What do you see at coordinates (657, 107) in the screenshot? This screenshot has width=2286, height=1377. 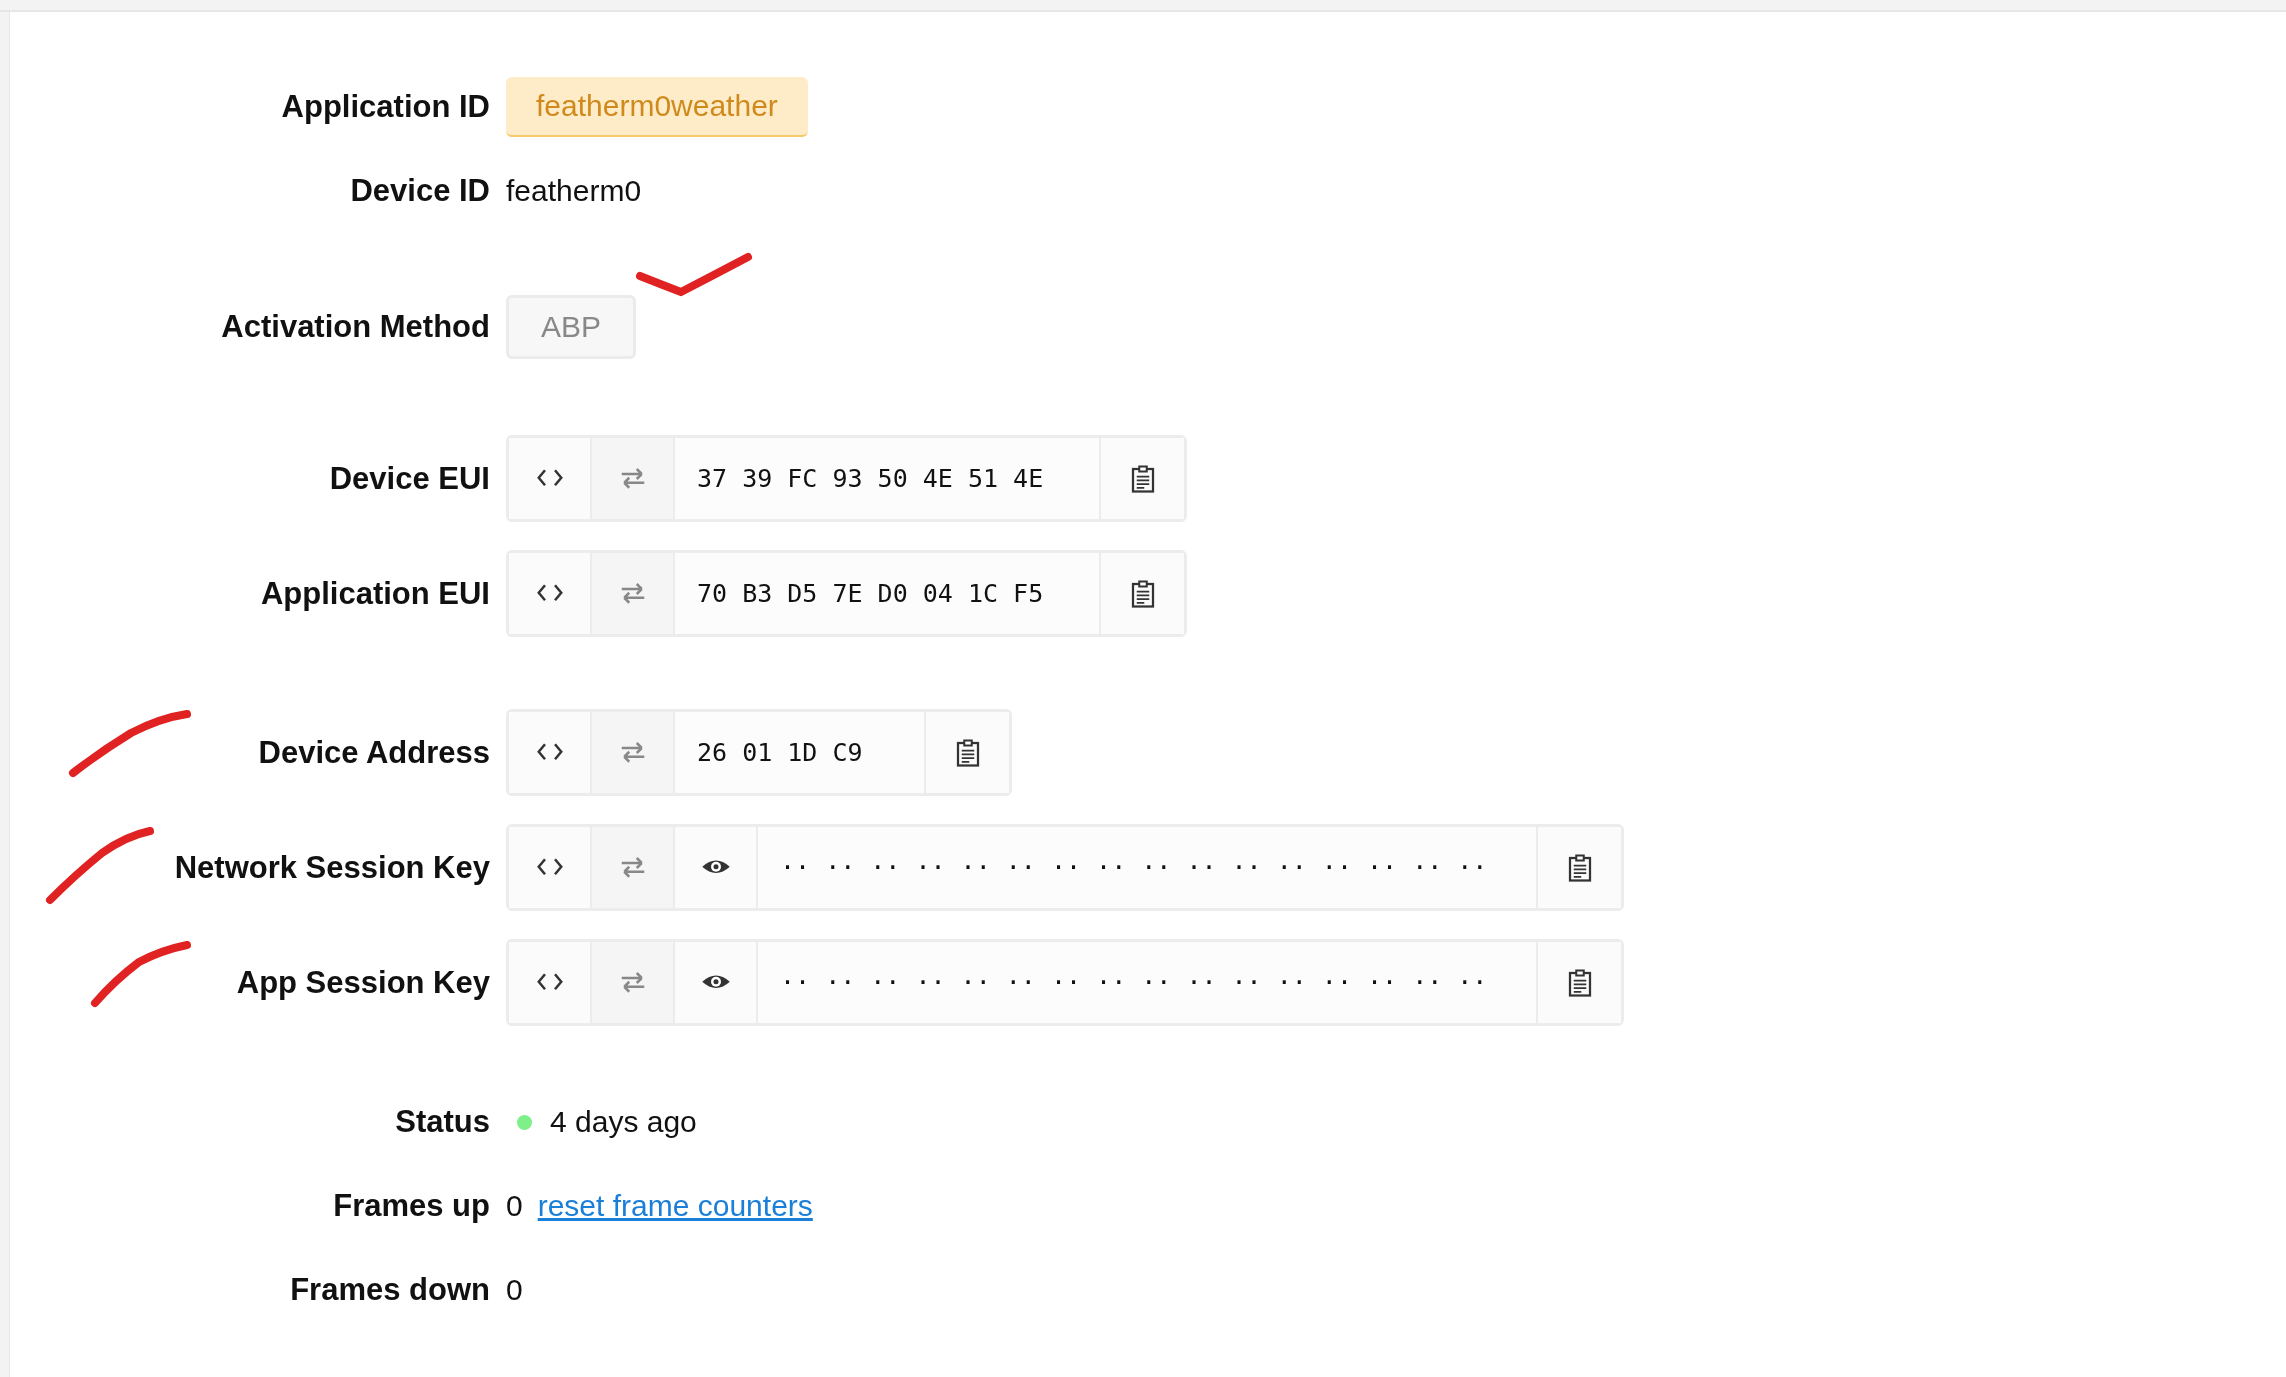 I see `application-id-badge: featherm0weather` at bounding box center [657, 107].